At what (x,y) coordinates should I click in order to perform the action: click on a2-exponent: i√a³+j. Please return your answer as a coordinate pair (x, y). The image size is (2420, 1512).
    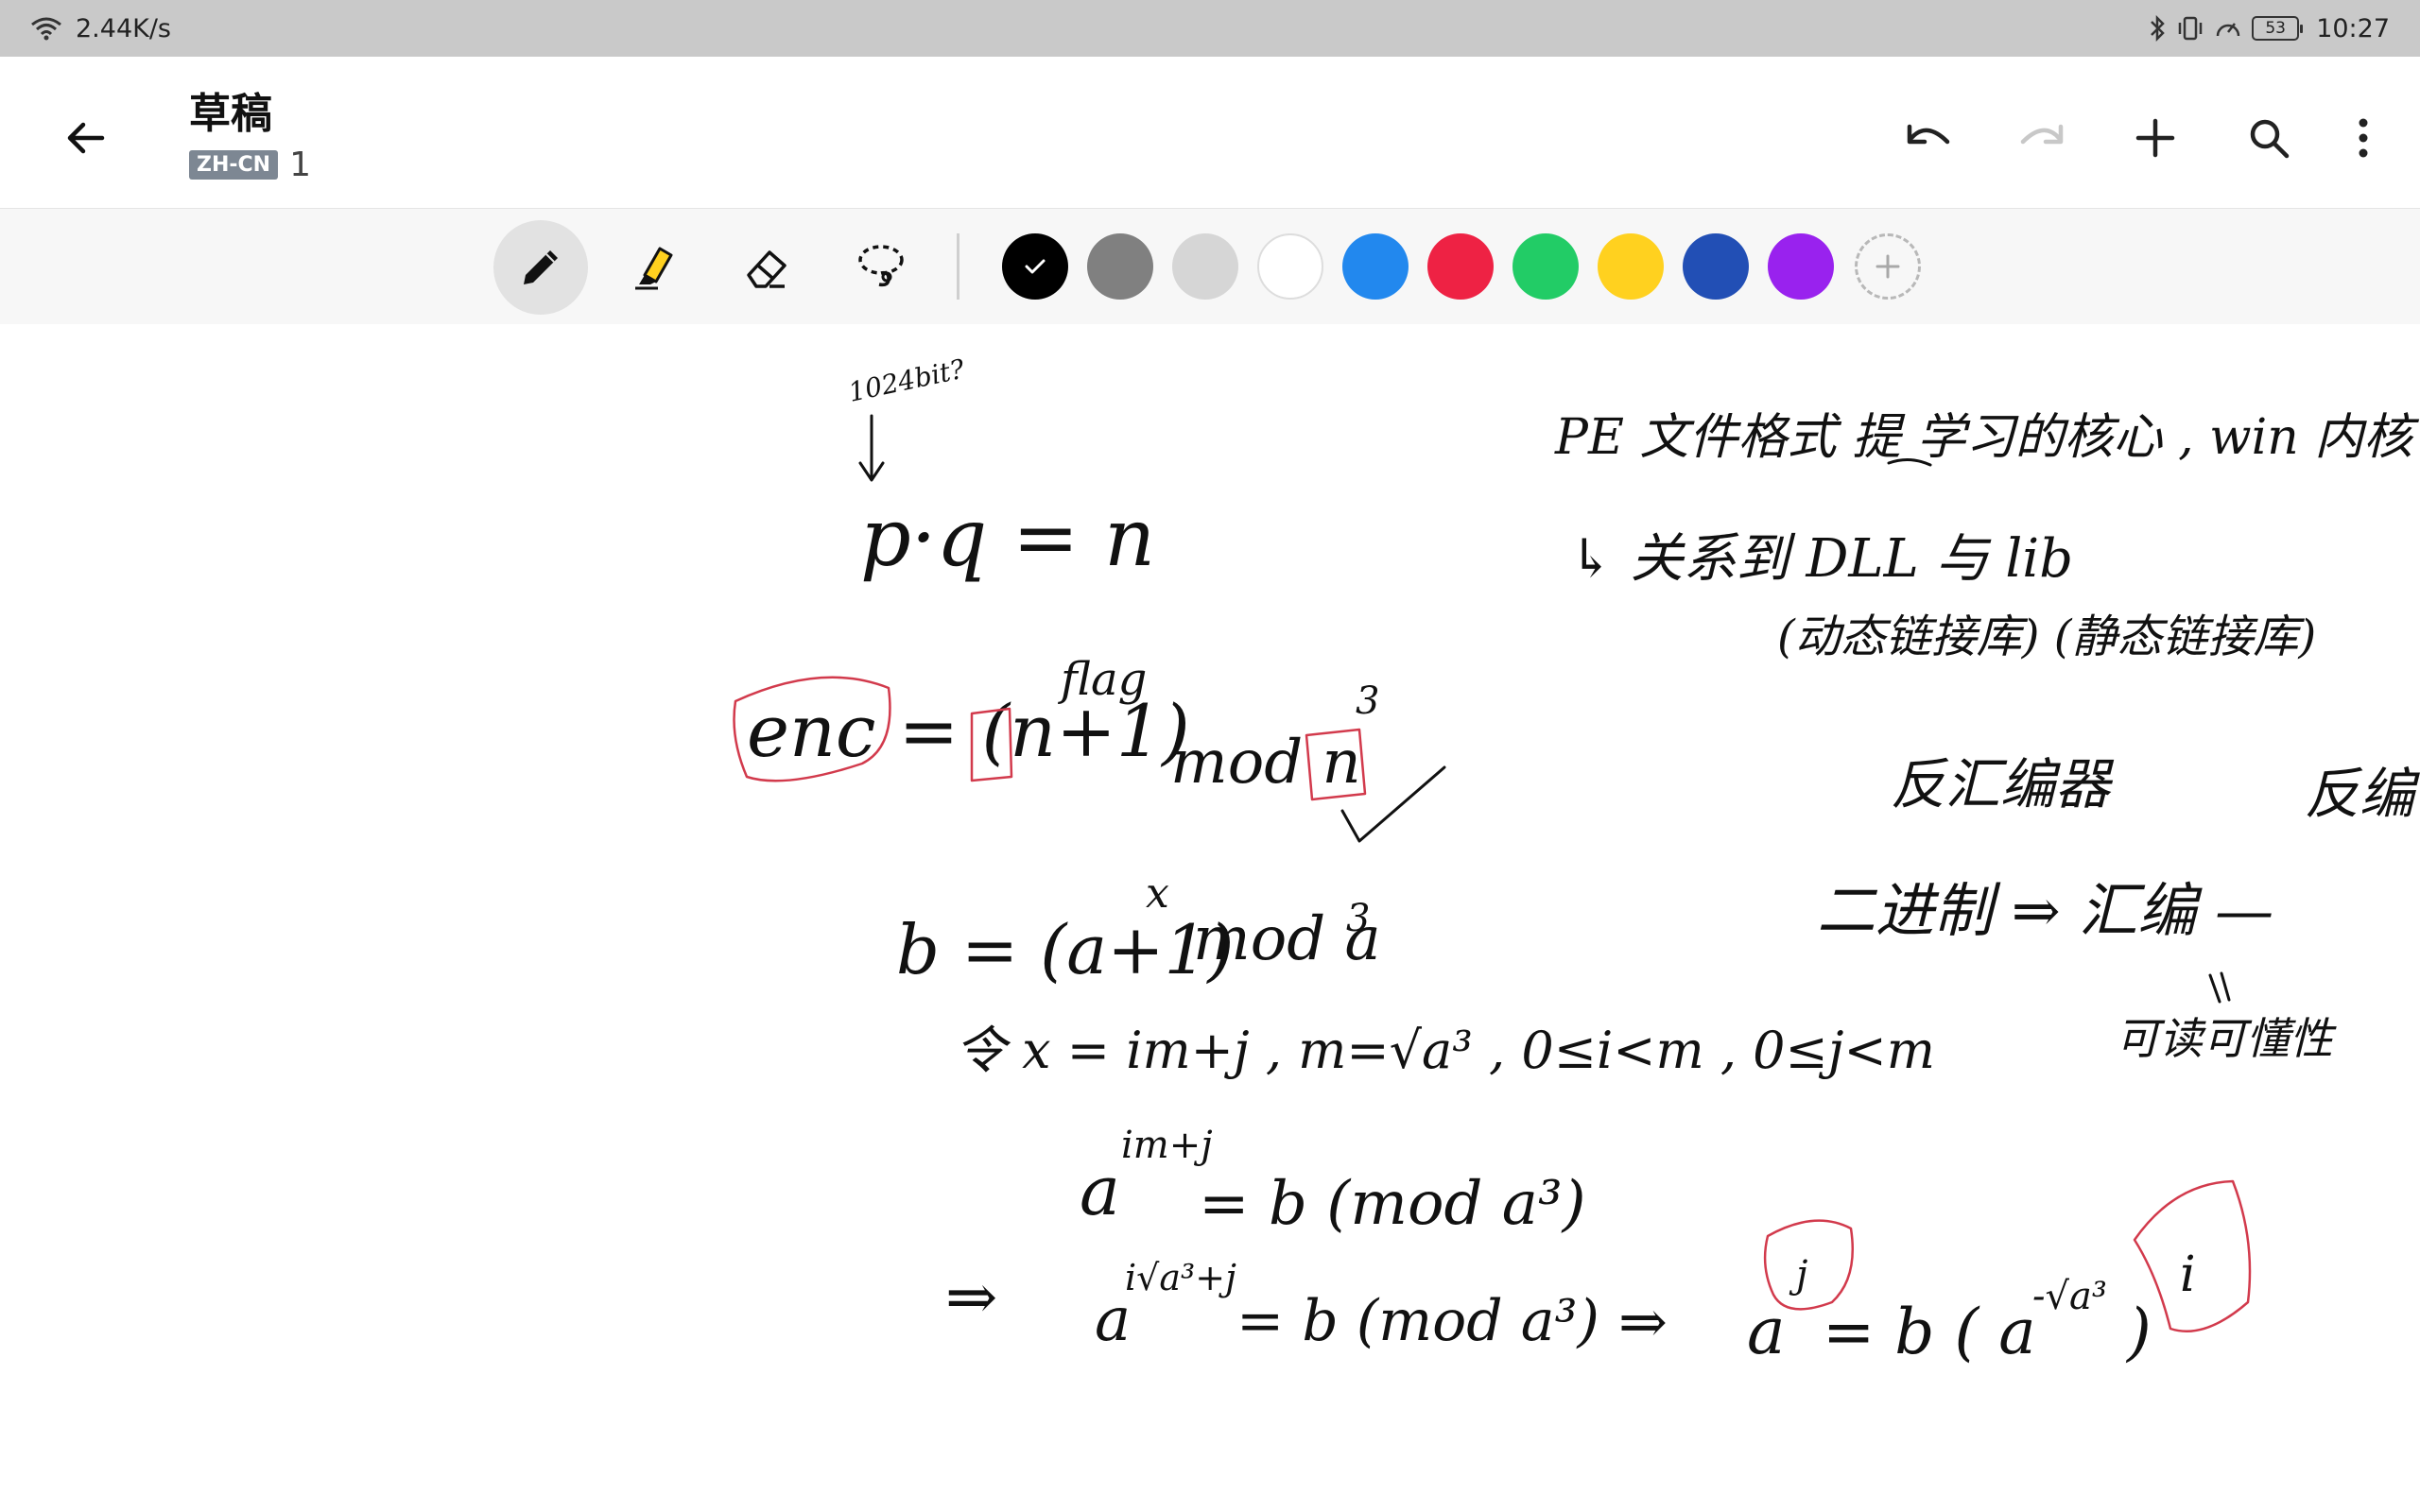
    Looking at the image, I should click on (1181, 1277).